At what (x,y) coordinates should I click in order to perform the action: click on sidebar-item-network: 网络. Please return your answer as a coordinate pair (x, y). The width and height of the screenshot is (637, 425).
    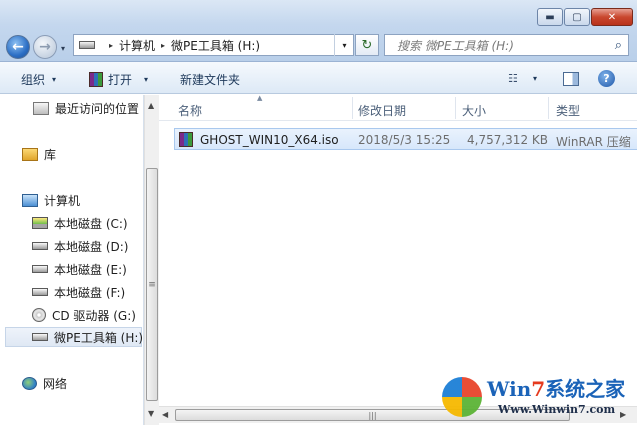
    Looking at the image, I should click on (44, 383).